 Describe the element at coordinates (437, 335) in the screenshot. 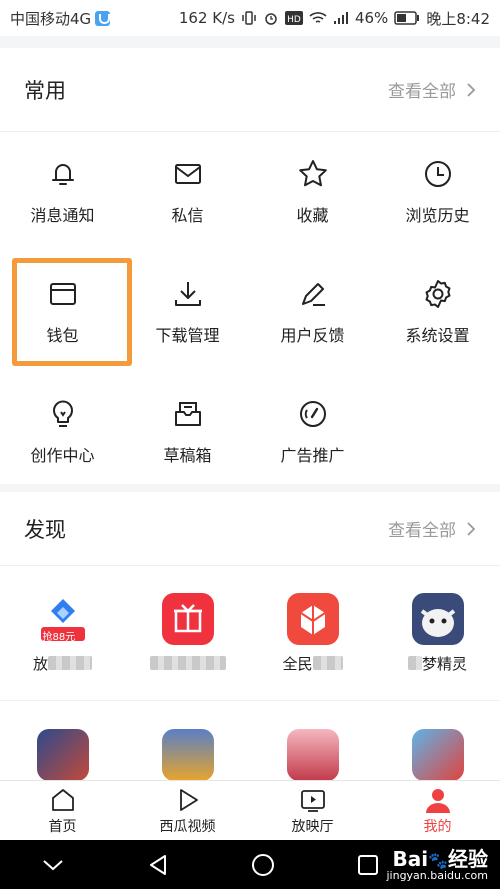

I see `item-label: 系统设置` at that location.